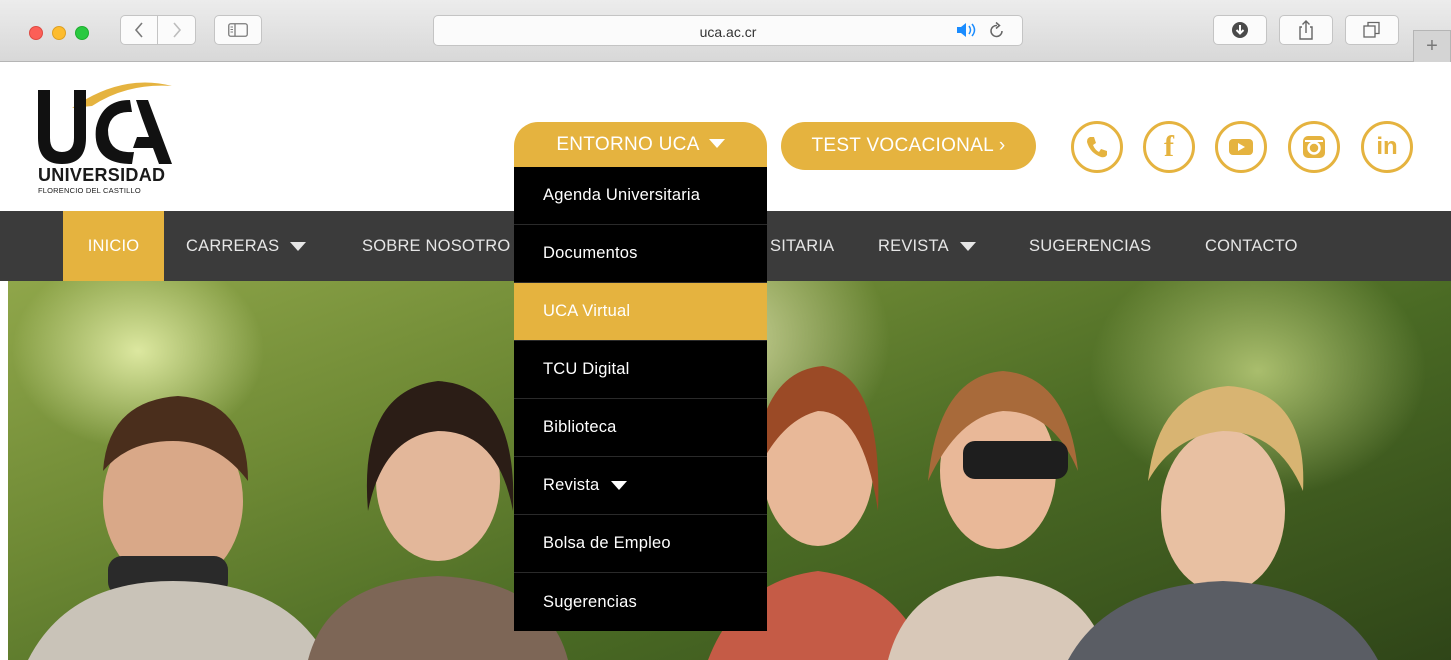 The width and height of the screenshot is (1451, 660). I want to click on tabs-icon, so click(1371, 29).